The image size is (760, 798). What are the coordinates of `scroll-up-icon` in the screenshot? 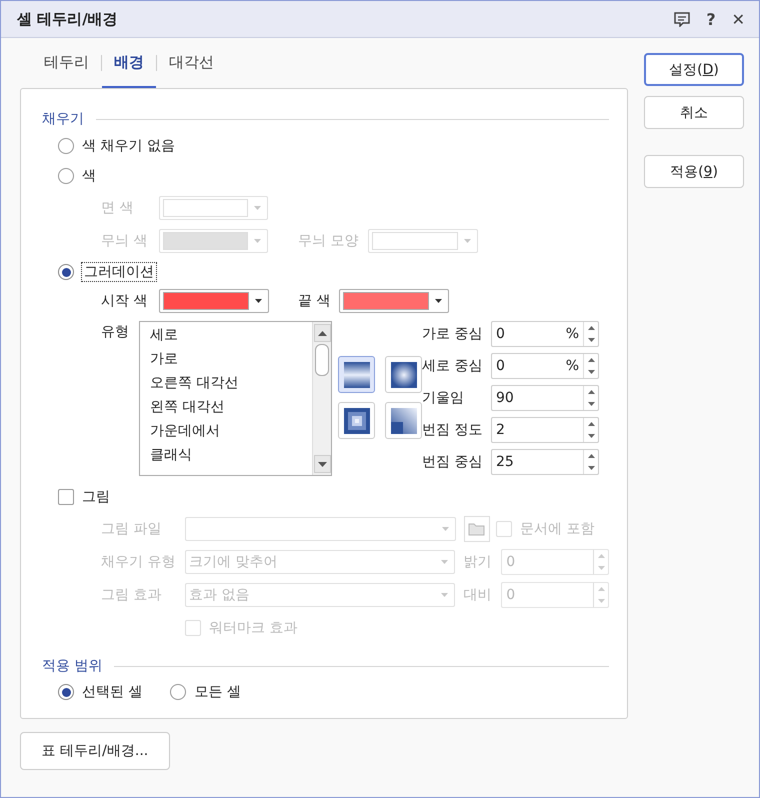 It's located at (322, 333).